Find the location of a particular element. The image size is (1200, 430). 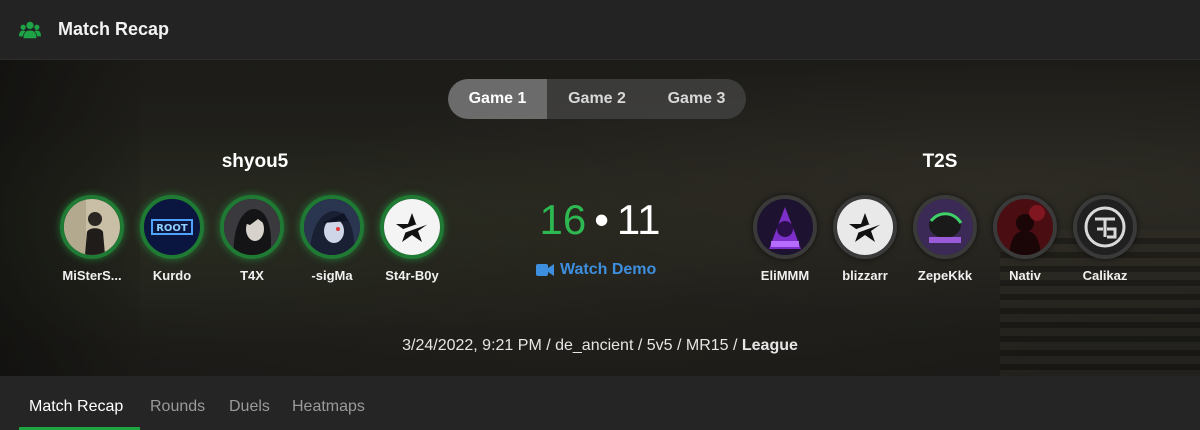

player-name: blizzarr is located at coordinates (865, 275).